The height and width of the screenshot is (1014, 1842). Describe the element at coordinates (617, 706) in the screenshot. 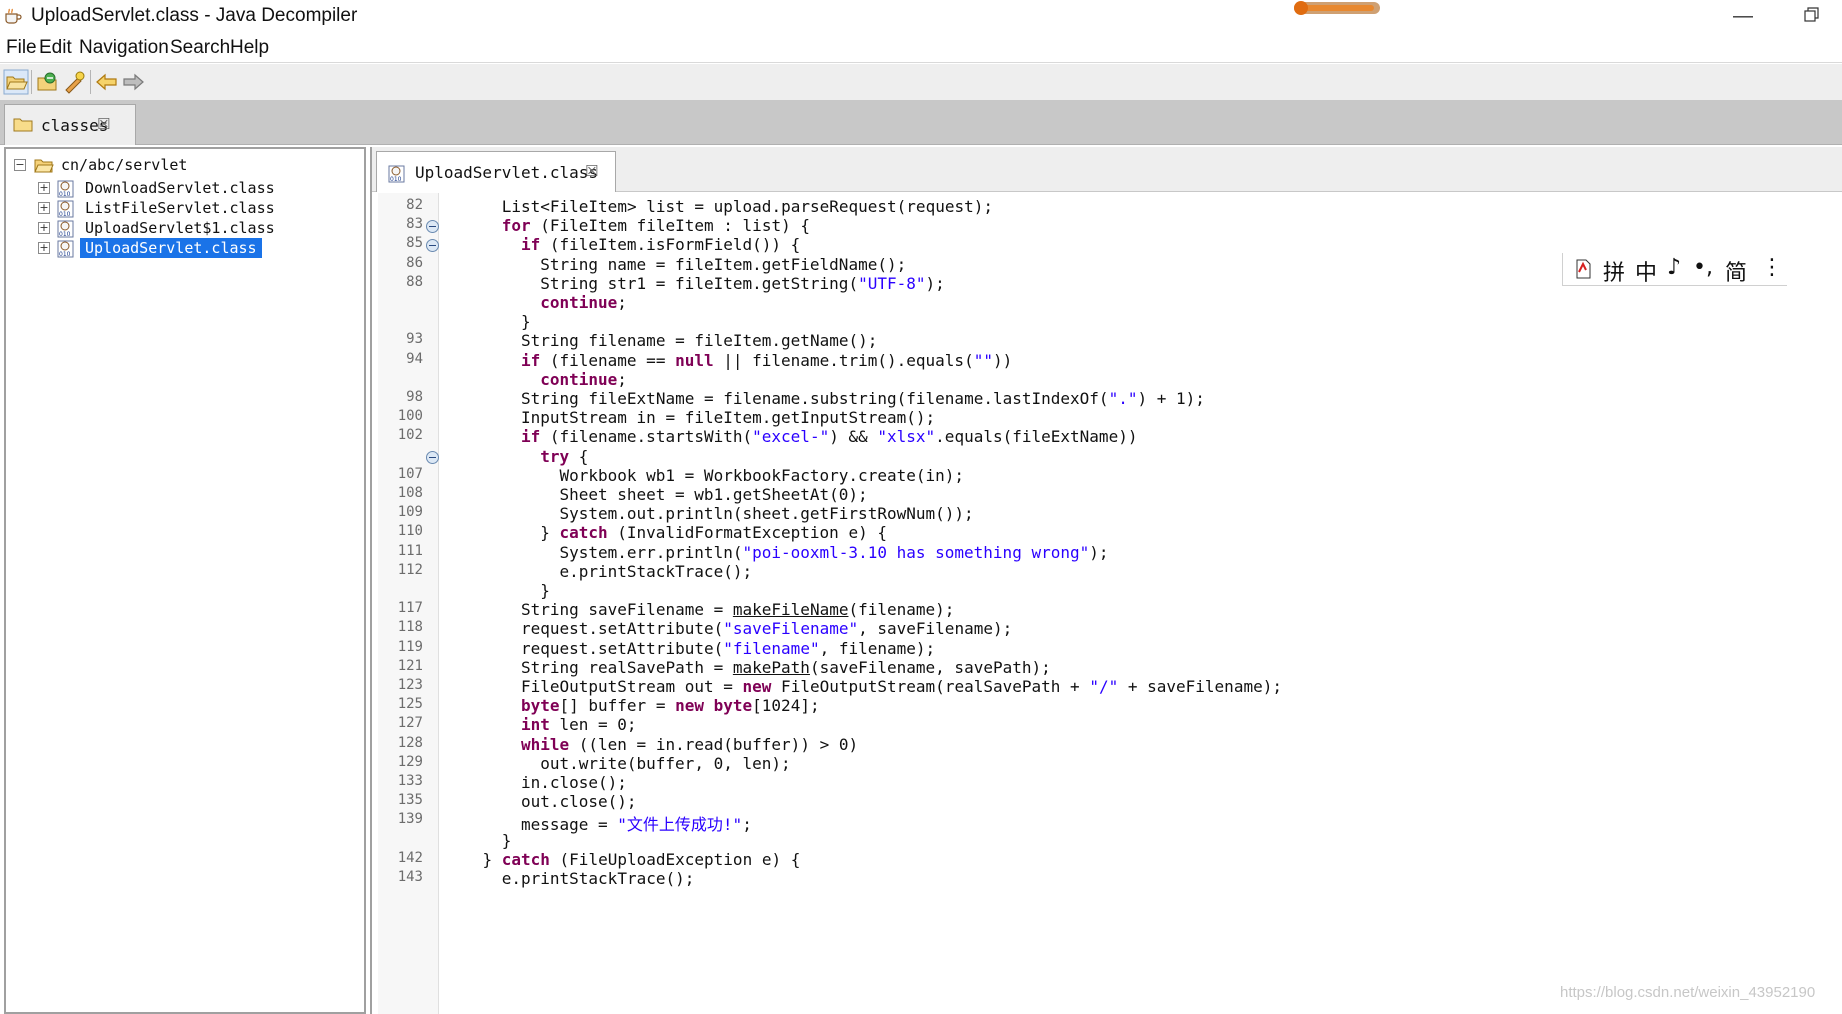

I see `code-token: [] buffer =` at that location.